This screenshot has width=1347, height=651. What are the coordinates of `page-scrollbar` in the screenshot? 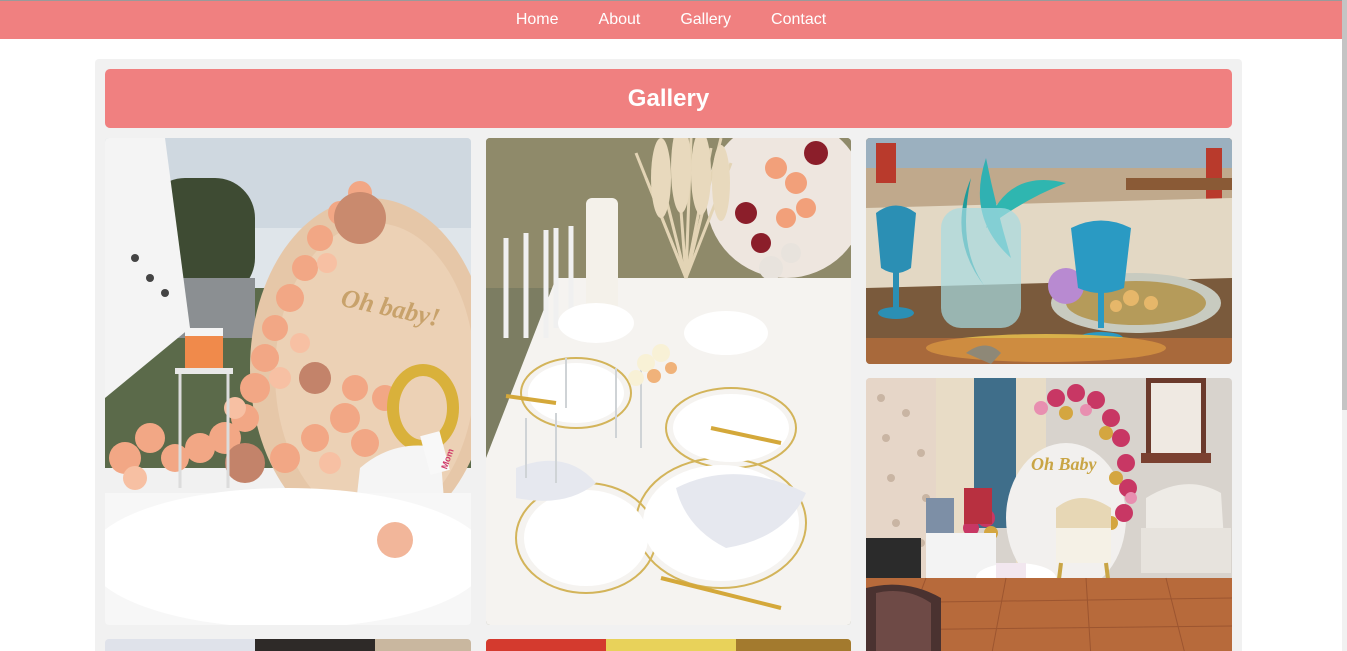 It's located at (1344, 325).